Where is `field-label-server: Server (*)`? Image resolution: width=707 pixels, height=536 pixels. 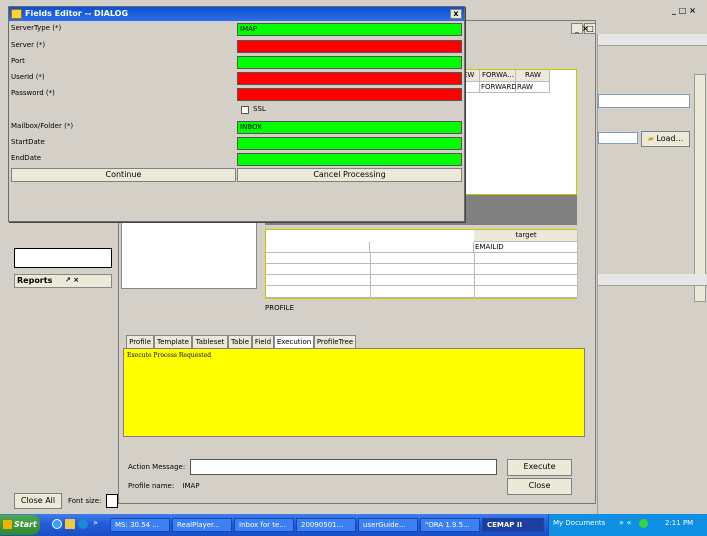
field-label-server: Server (*) is located at coordinates (28, 45).